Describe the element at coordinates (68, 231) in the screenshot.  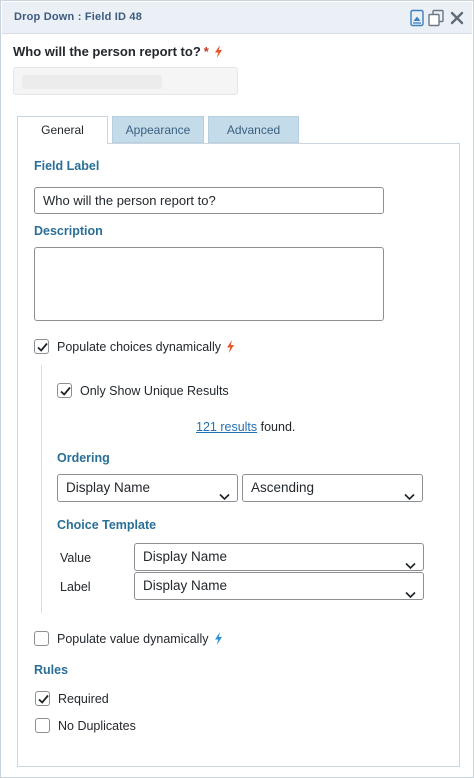
I see `description-heading: Description` at that location.